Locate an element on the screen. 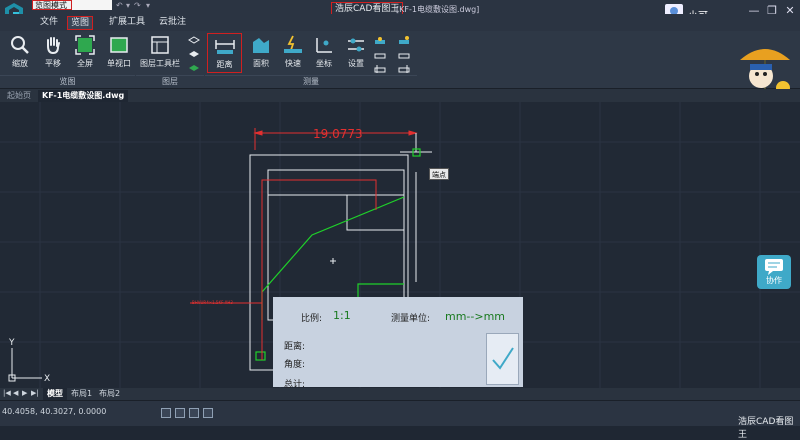 This screenshot has height=440, width=800. tab-model: 模型 is located at coordinates (55, 394).